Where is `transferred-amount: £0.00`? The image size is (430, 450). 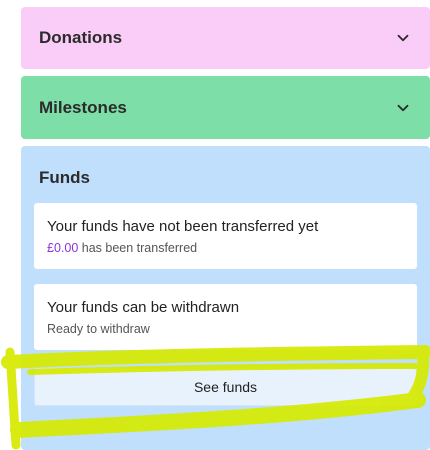
transferred-amount: £0.00 is located at coordinates (63, 248).